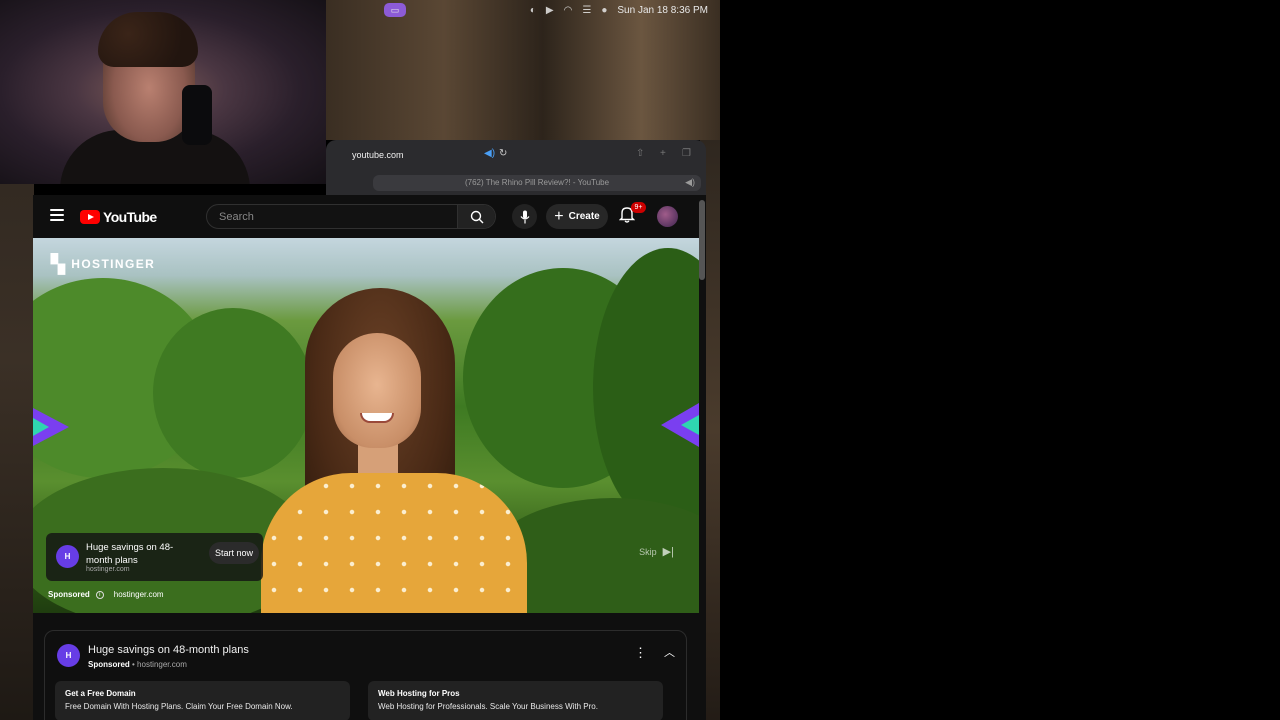 This screenshot has width=1280, height=720. Describe the element at coordinates (395, 10) in the screenshot. I see `screen-record-icon: ▭` at that location.